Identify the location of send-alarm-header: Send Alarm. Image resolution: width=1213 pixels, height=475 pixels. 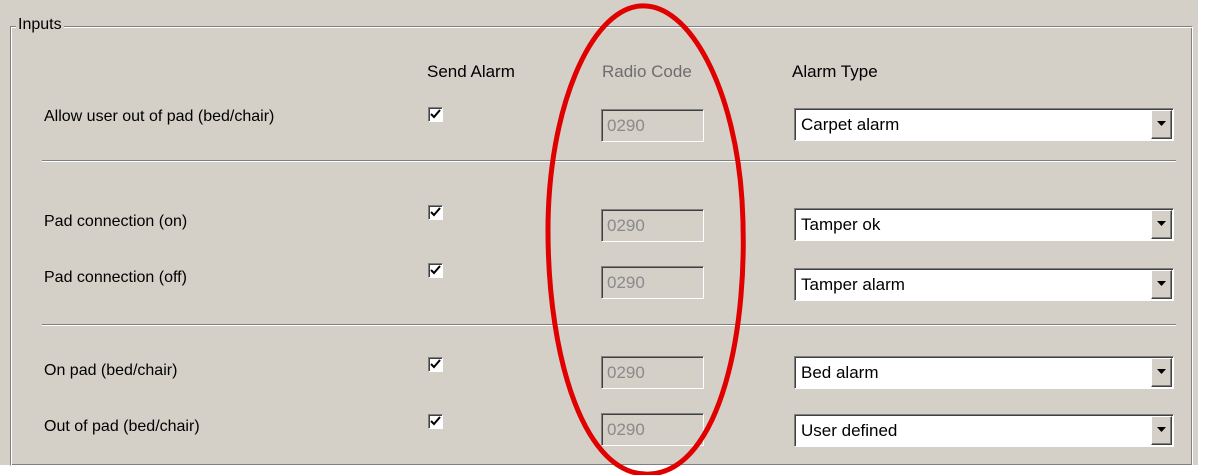
(471, 71).